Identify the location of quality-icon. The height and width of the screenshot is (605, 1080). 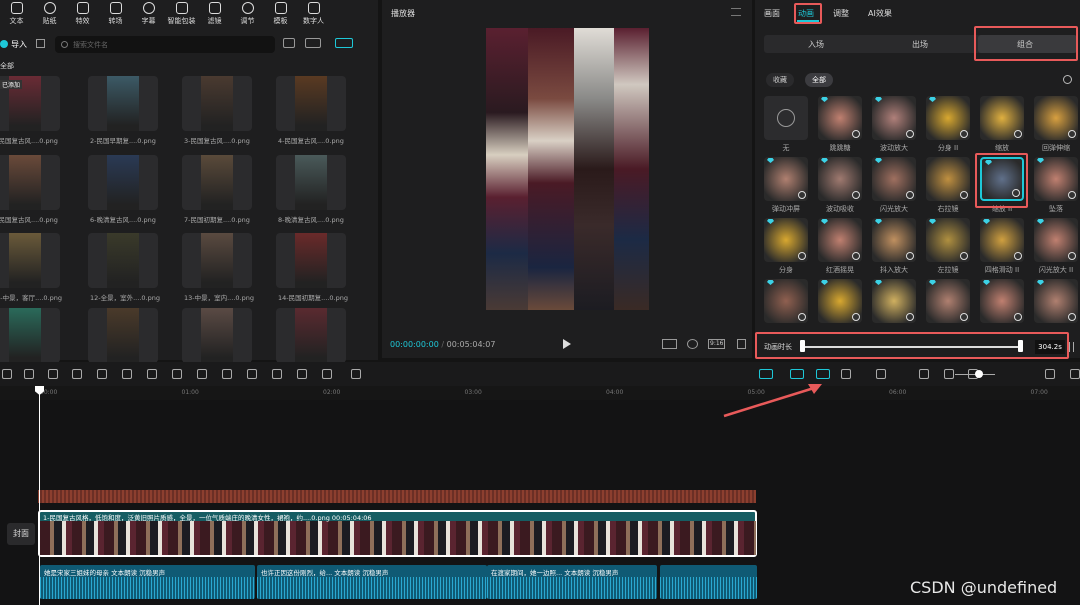
(669, 344).